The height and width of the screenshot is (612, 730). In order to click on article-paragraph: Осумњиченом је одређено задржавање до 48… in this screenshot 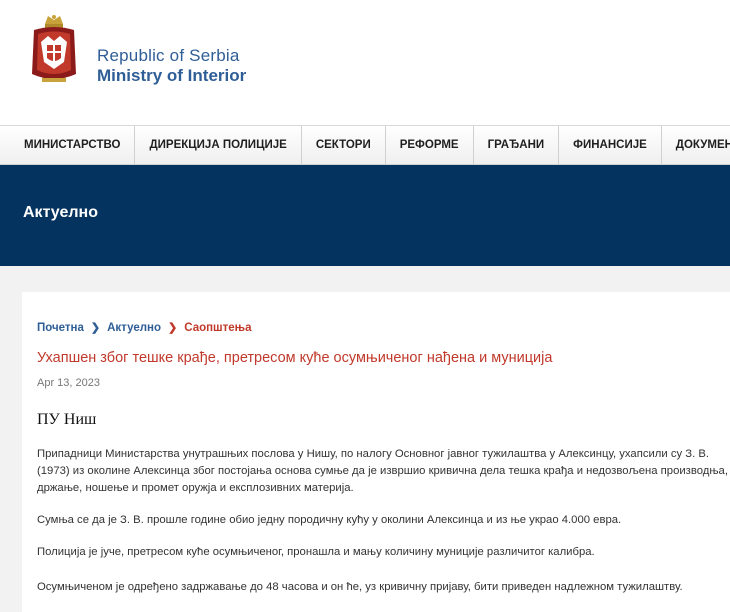, I will do `click(360, 587)`.